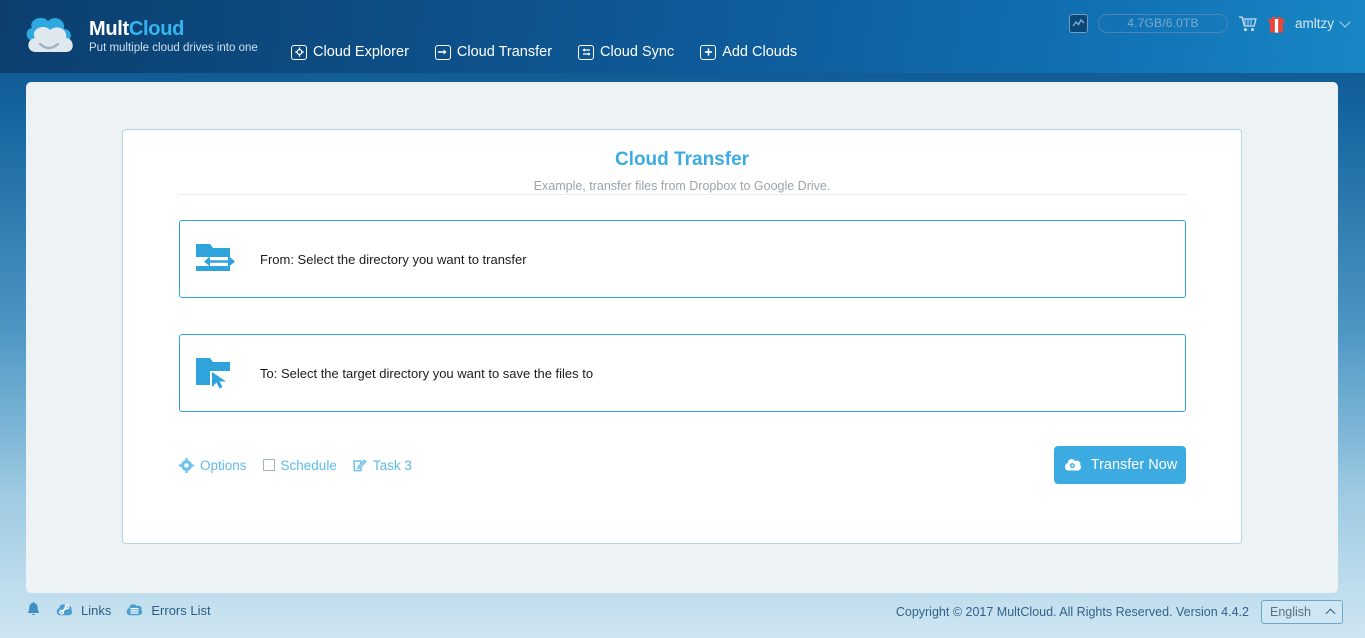 The image size is (1365, 638). What do you see at coordinates (1248, 23) in the screenshot?
I see `shopping-cart-icon` at bounding box center [1248, 23].